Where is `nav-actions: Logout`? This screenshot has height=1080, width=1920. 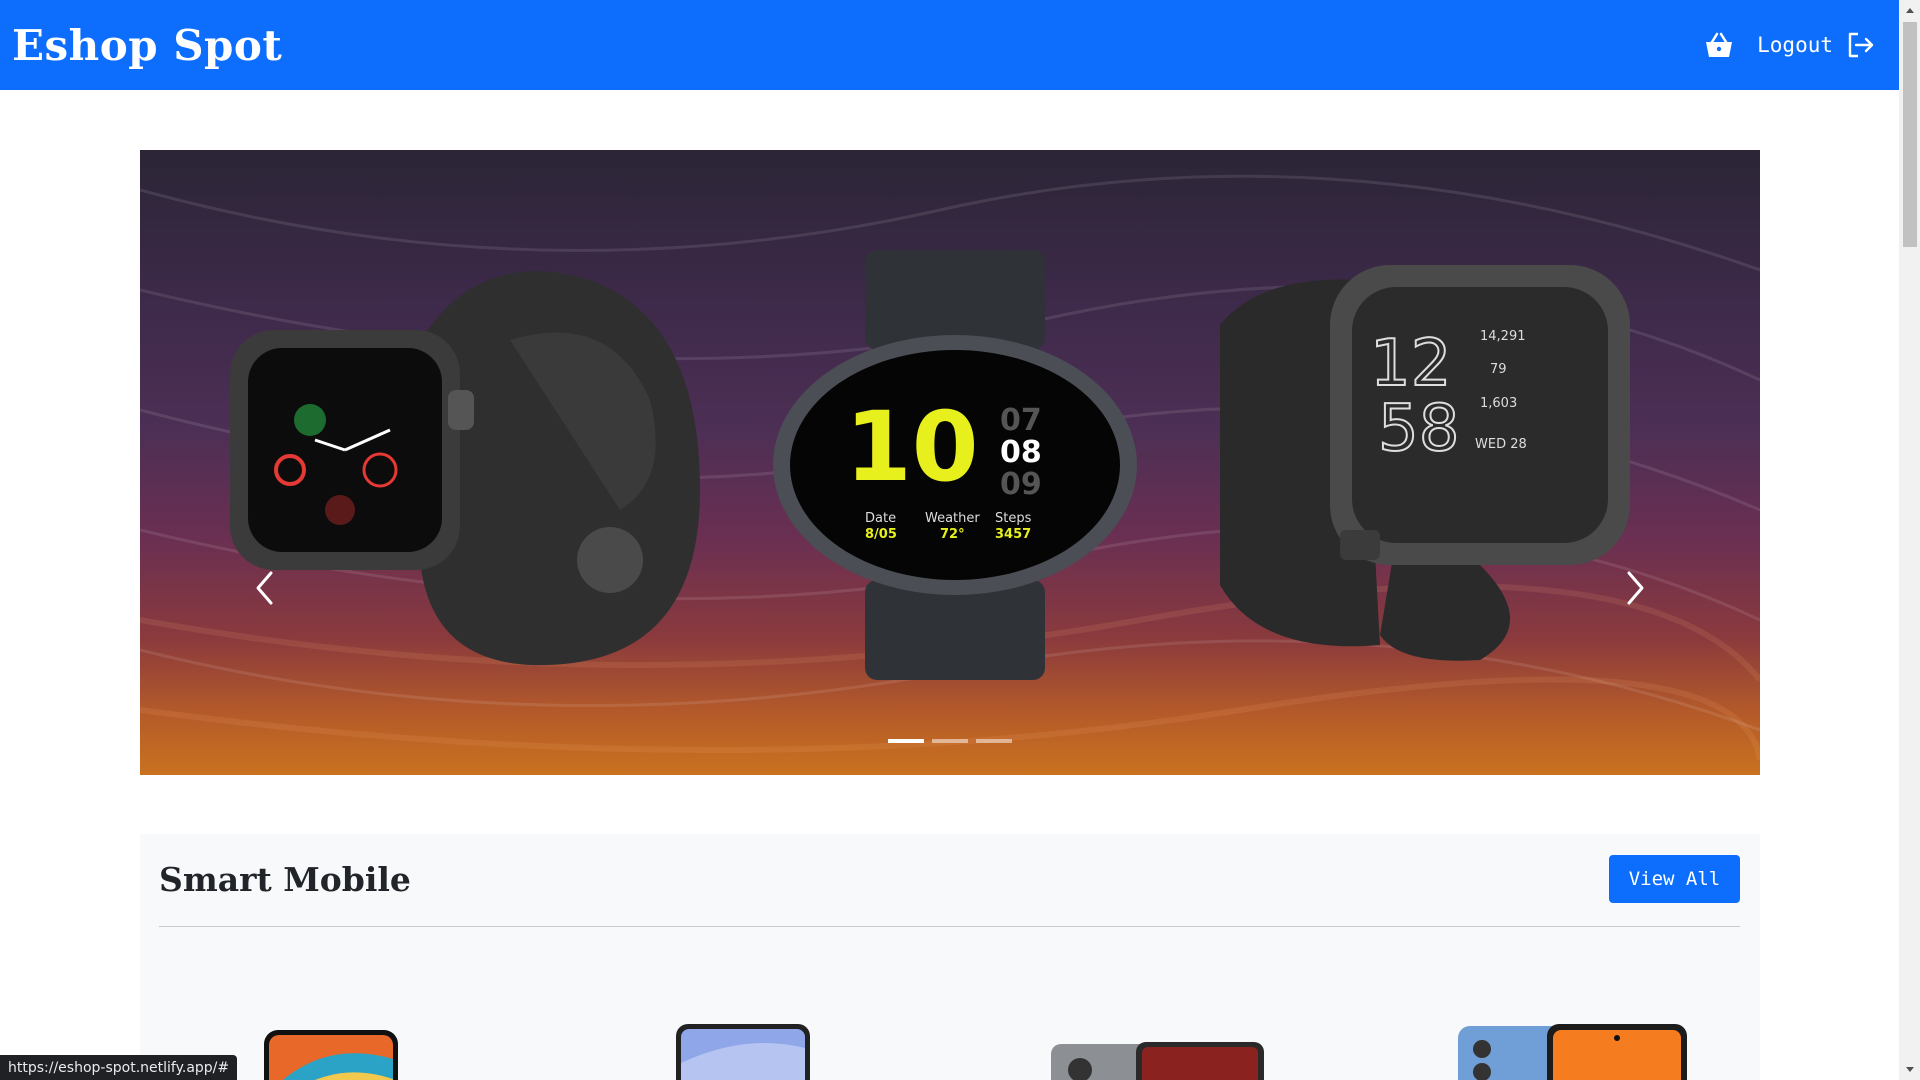
nav-actions: Logout is located at coordinates (1790, 45).